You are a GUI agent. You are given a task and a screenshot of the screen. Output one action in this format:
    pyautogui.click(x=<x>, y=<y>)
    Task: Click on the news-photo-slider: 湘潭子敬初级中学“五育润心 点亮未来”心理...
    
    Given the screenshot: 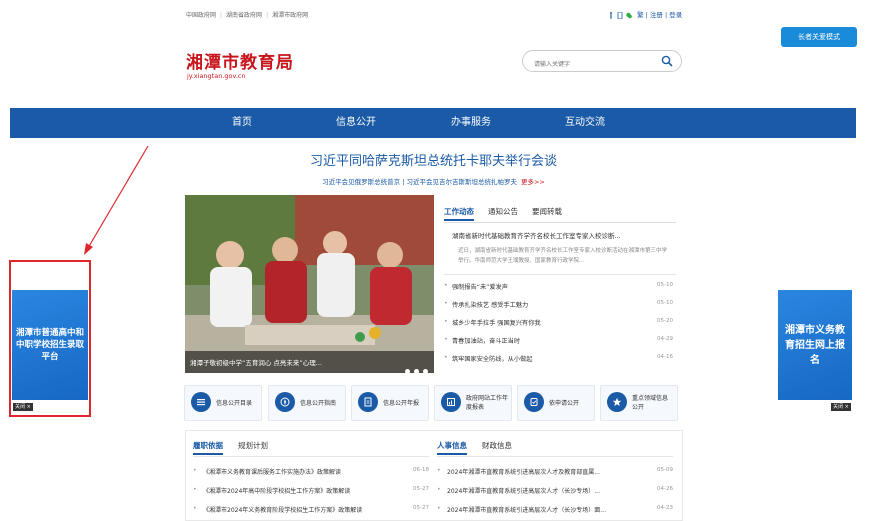 What is the action you would take?
    pyautogui.click(x=309, y=284)
    